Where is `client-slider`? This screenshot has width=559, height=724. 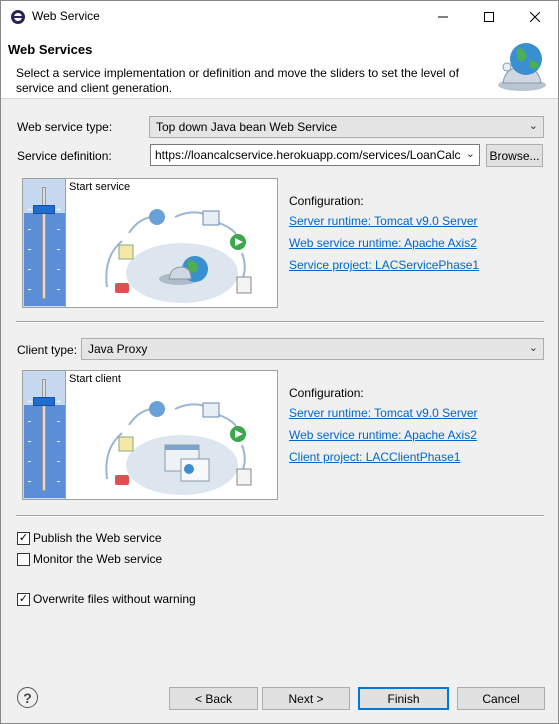 client-slider is located at coordinates (44, 435).